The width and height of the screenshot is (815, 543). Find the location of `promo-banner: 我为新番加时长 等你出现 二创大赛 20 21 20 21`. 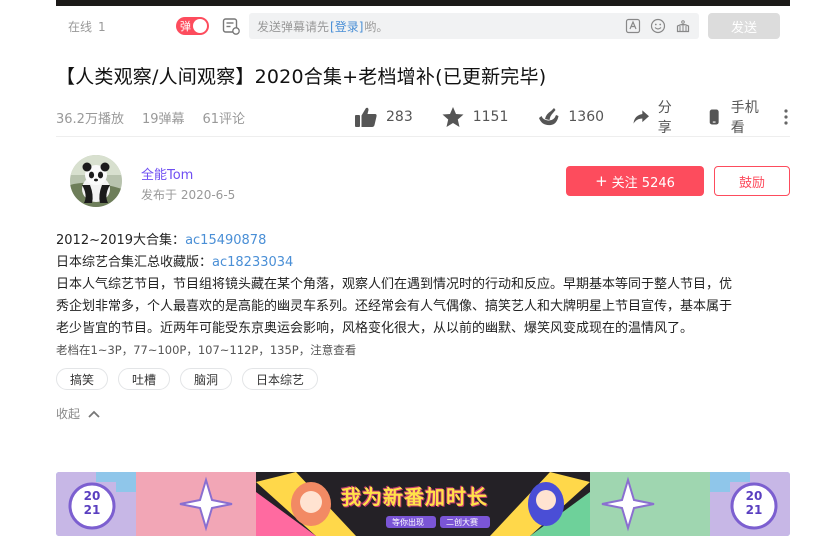

promo-banner: 我为新番加时长 等你出现 二创大赛 20 21 20 21 is located at coordinates (423, 504).